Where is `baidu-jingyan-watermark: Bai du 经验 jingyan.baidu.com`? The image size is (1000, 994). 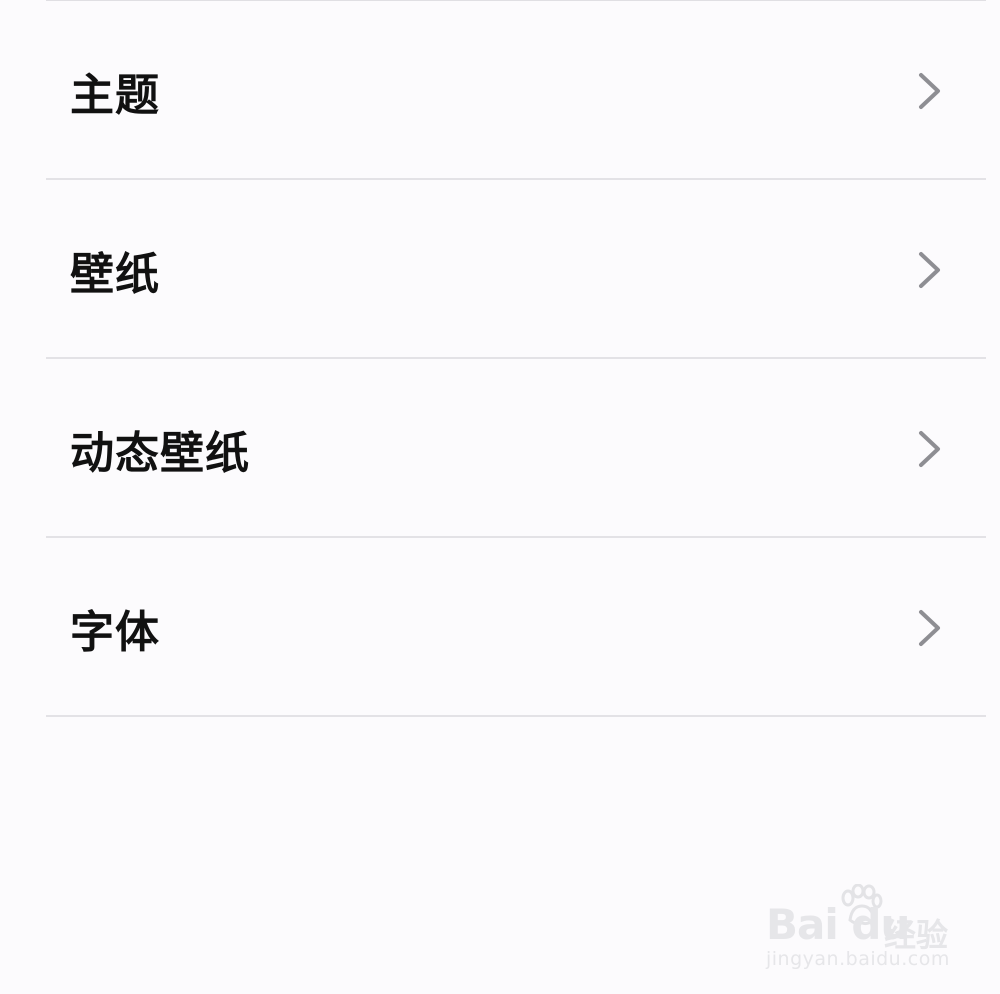
baidu-jingyan-watermark: Bai du 经验 jingyan.baidu.com is located at coordinates (859, 928).